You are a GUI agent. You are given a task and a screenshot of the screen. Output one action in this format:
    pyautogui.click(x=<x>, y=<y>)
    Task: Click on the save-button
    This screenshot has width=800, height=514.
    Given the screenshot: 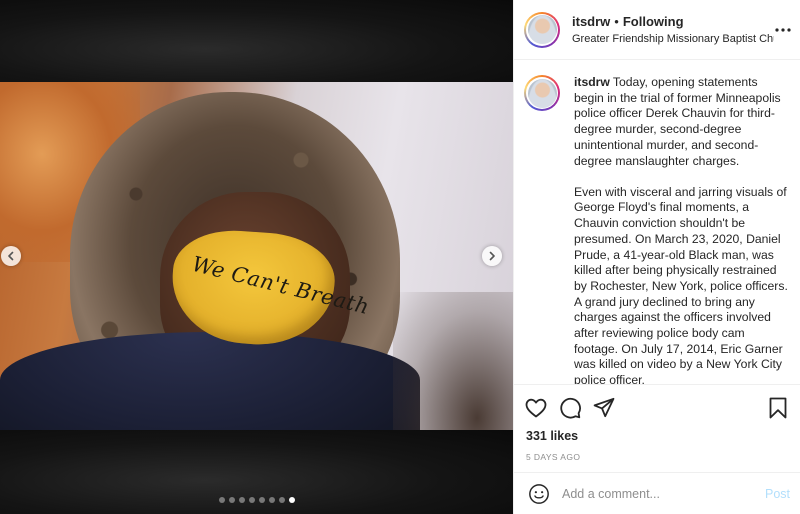 What is the action you would take?
    pyautogui.click(x=778, y=408)
    